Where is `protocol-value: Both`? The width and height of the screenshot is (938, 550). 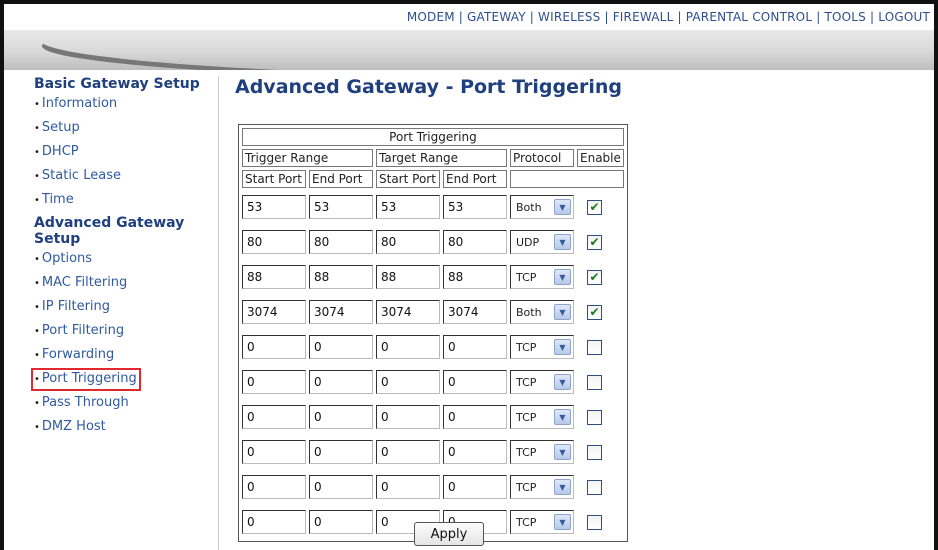 protocol-value: Both is located at coordinates (529, 207).